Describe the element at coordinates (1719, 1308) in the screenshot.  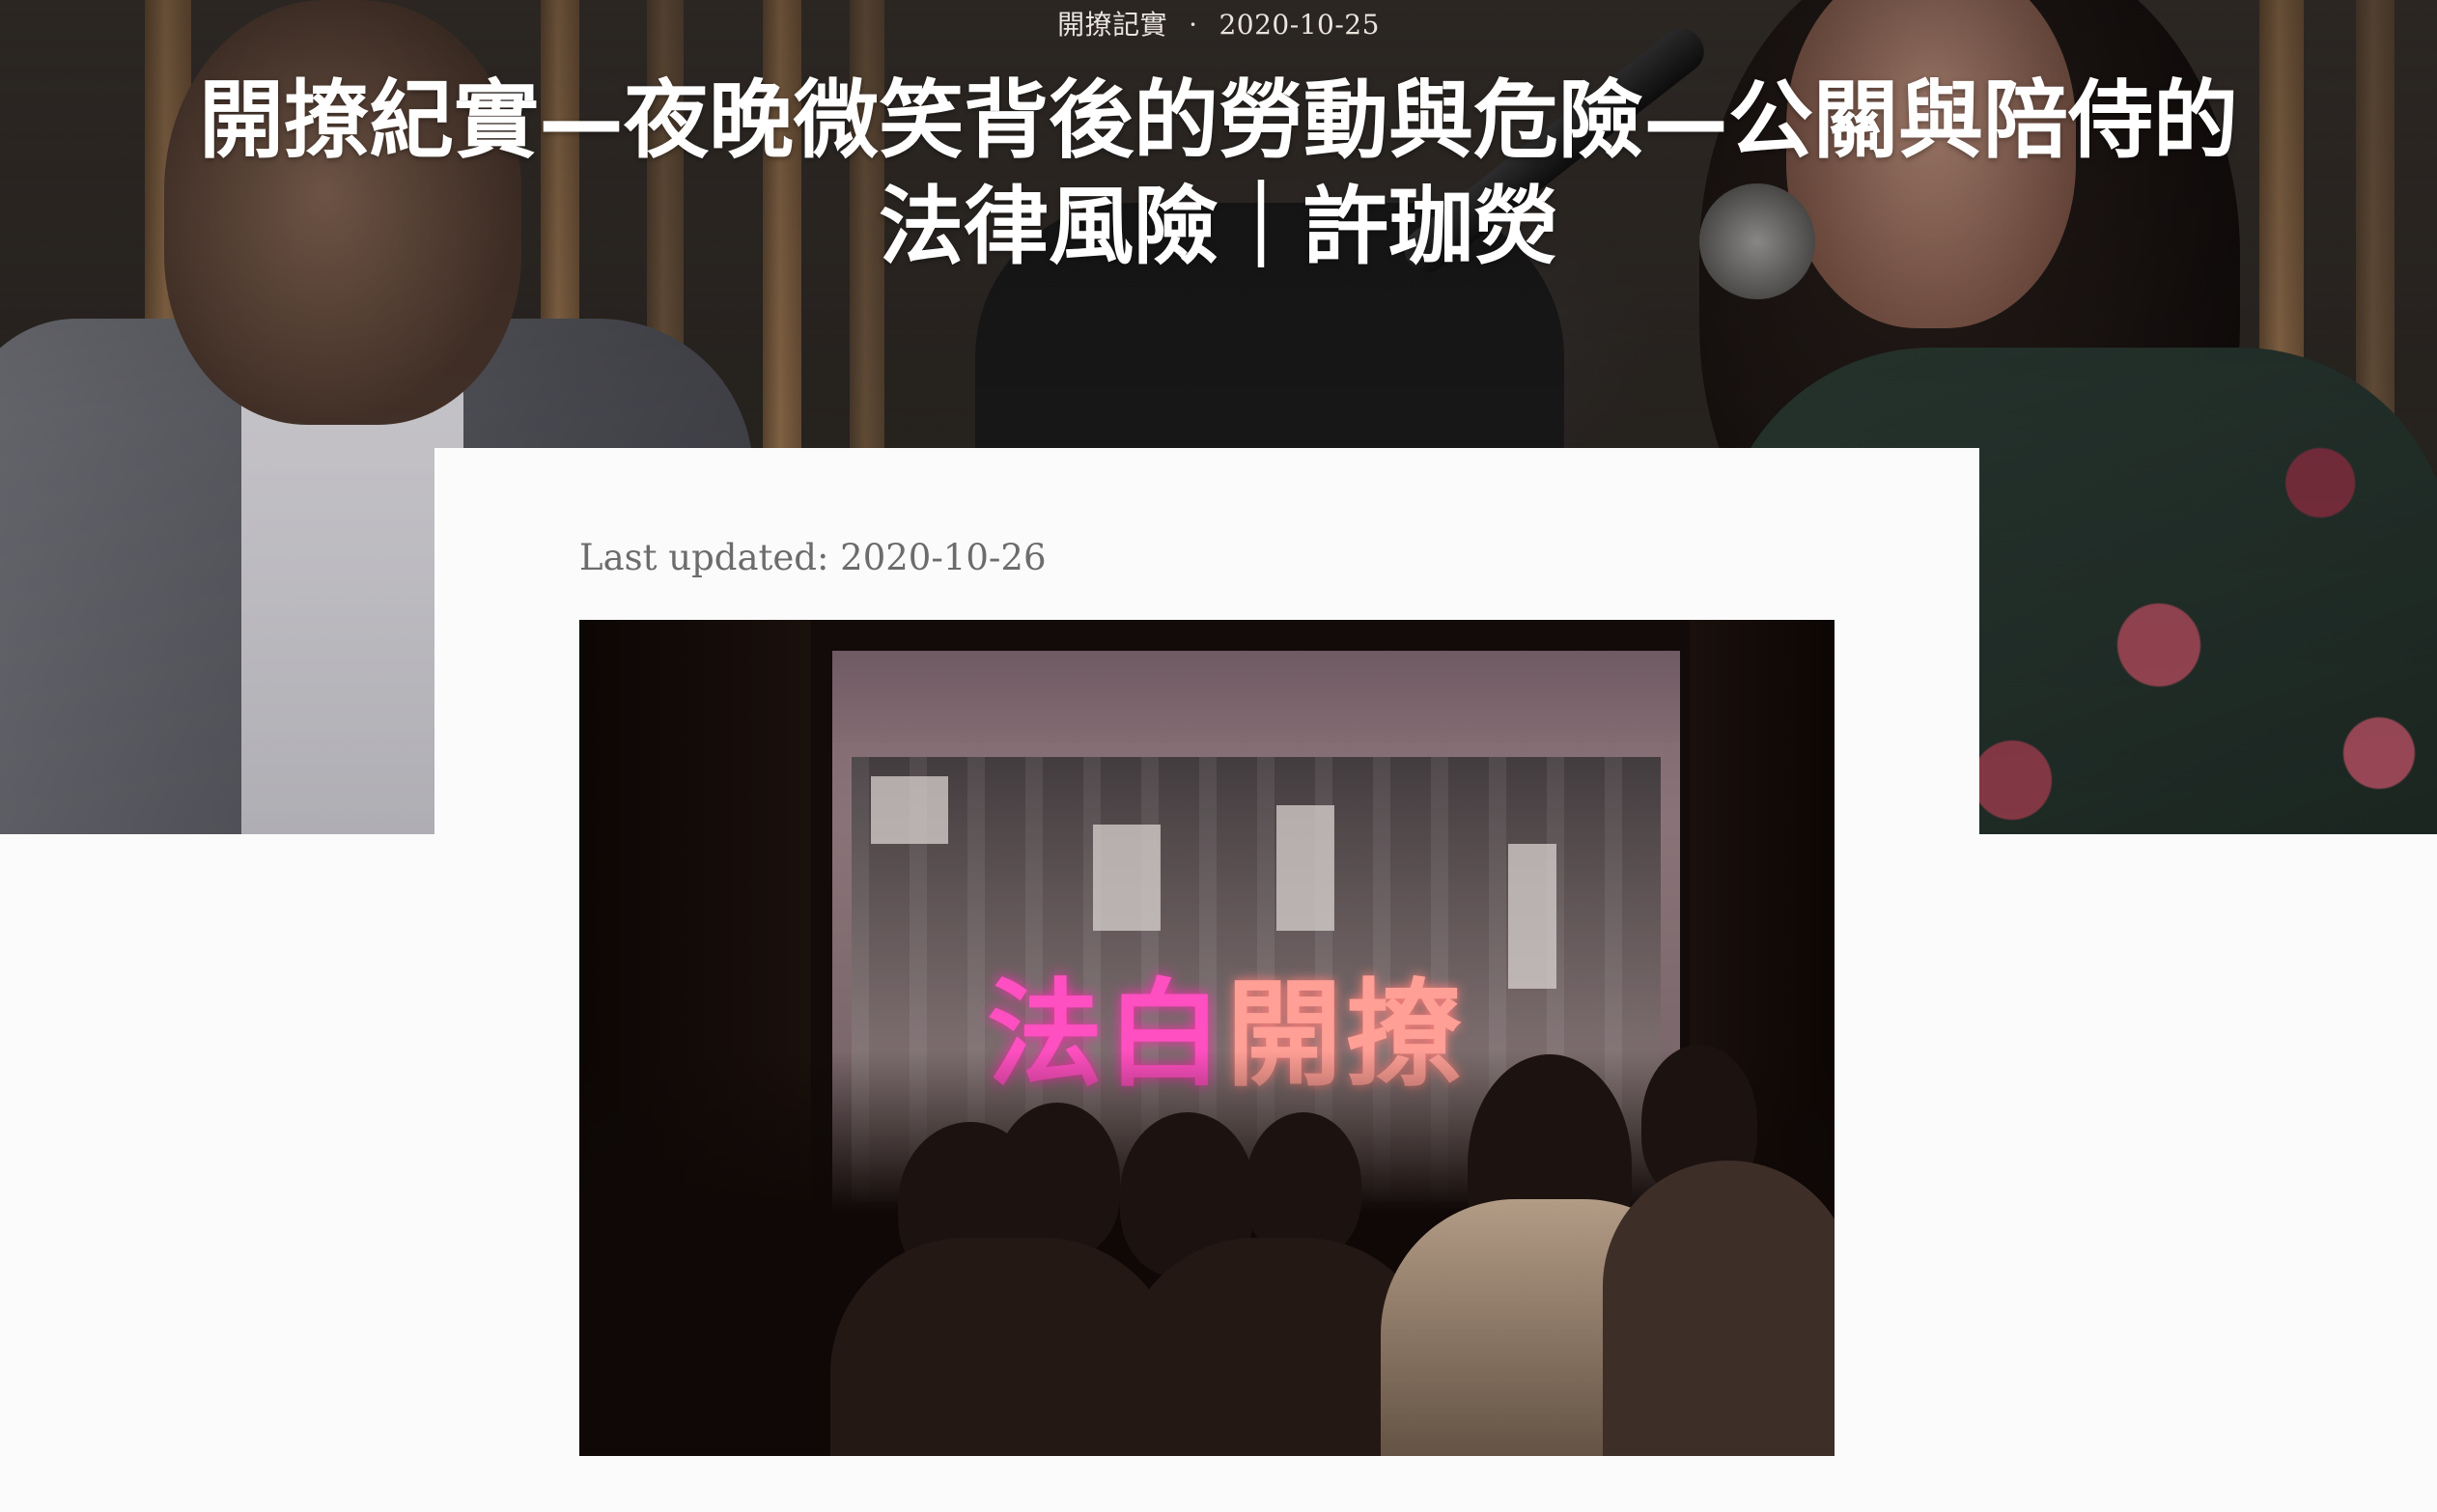
I see `audience-body` at that location.